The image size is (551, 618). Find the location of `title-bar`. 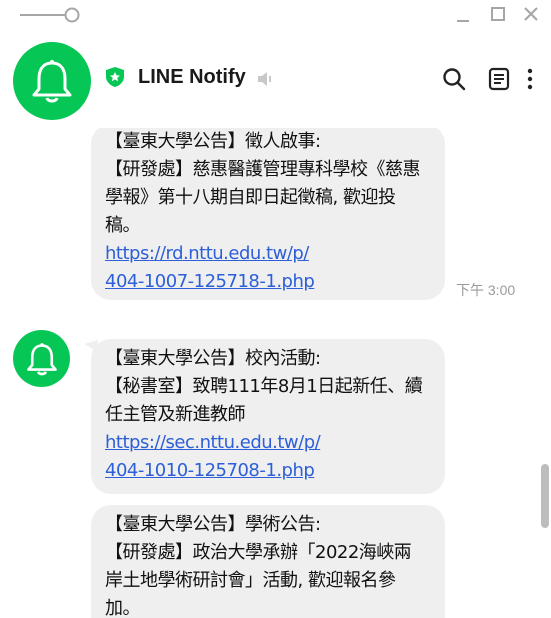

title-bar is located at coordinates (275, 16).